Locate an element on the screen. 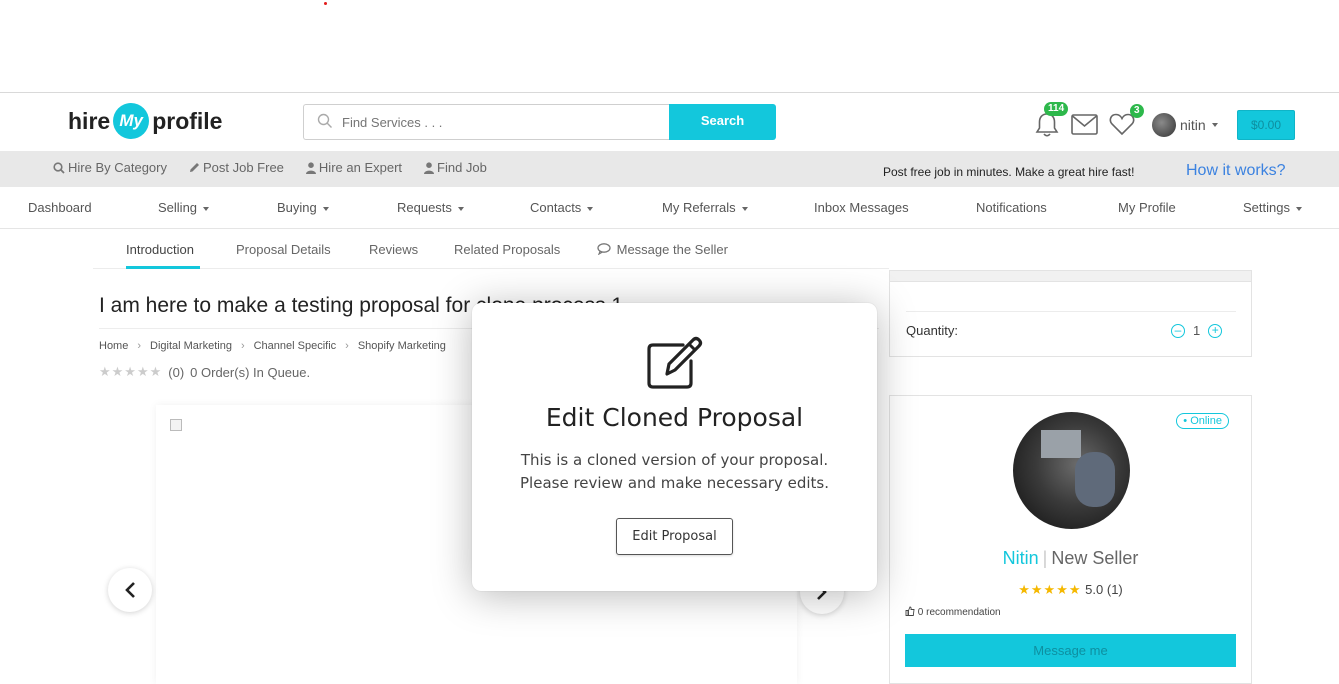 The width and height of the screenshot is (1339, 684). hire-by-category-link: Hire By Category is located at coordinates (110, 167).